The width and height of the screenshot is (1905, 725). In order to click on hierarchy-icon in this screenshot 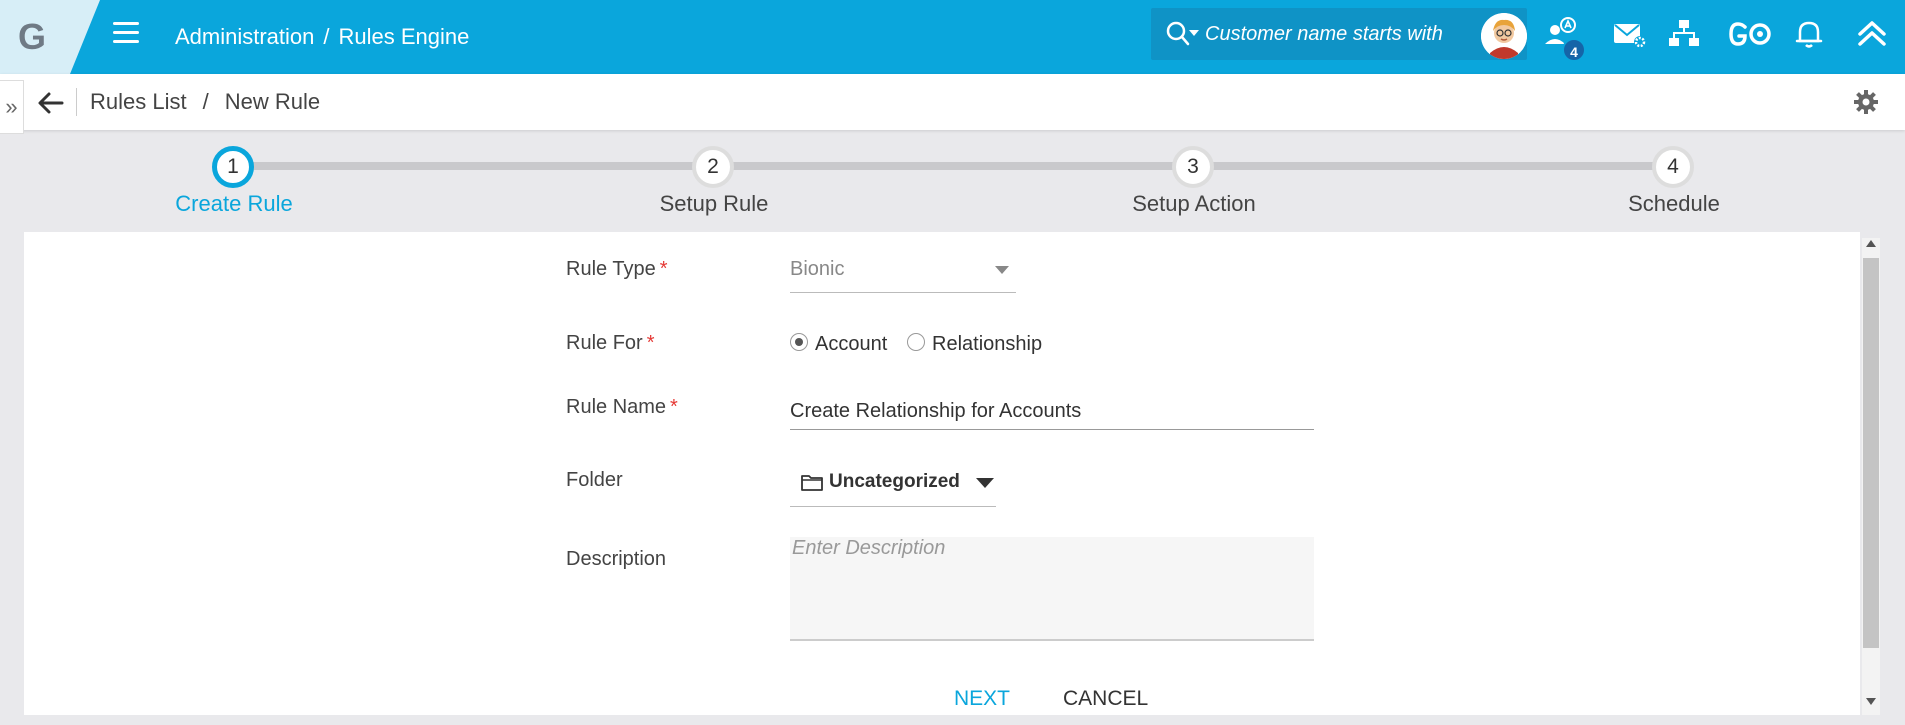, I will do `click(1684, 34)`.